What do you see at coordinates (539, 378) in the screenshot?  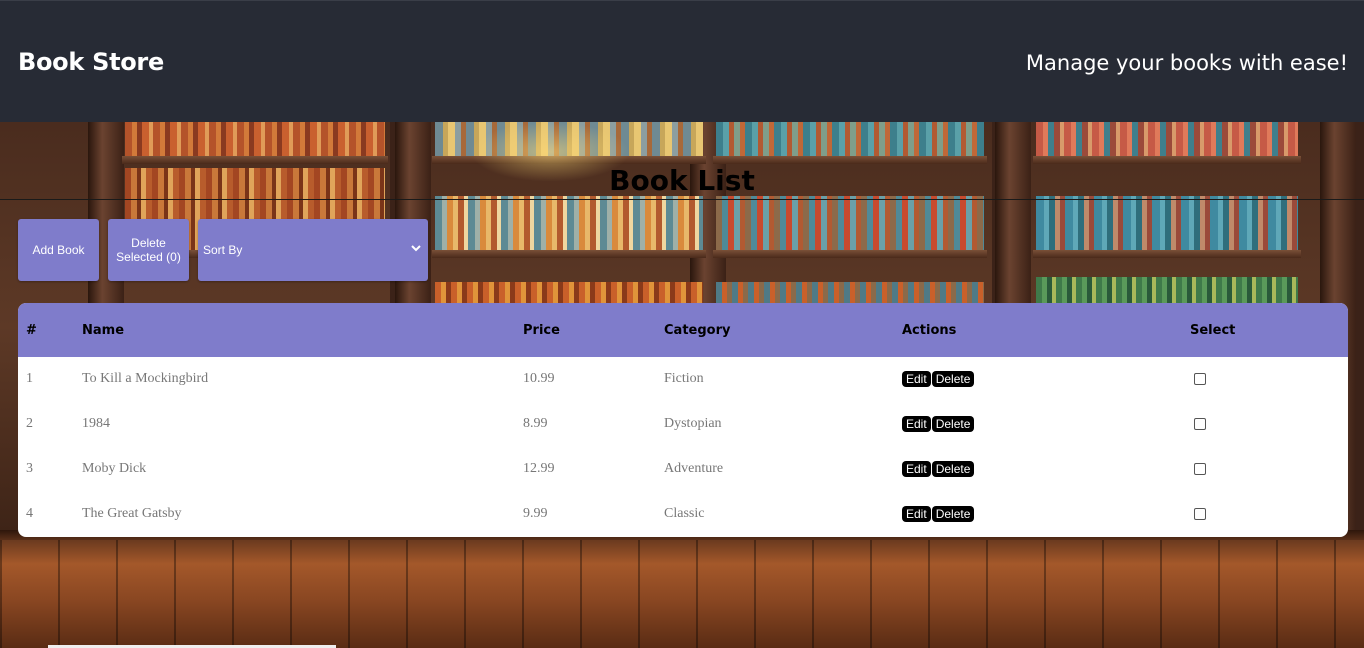 I see `book-price: 10.99` at bounding box center [539, 378].